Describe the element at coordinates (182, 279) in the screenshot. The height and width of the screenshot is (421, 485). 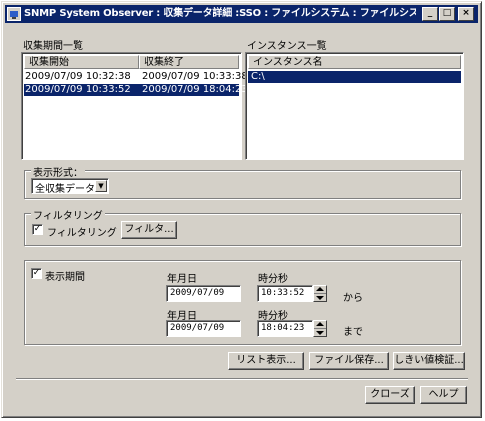
I see `from-date-label: 年月日` at that location.